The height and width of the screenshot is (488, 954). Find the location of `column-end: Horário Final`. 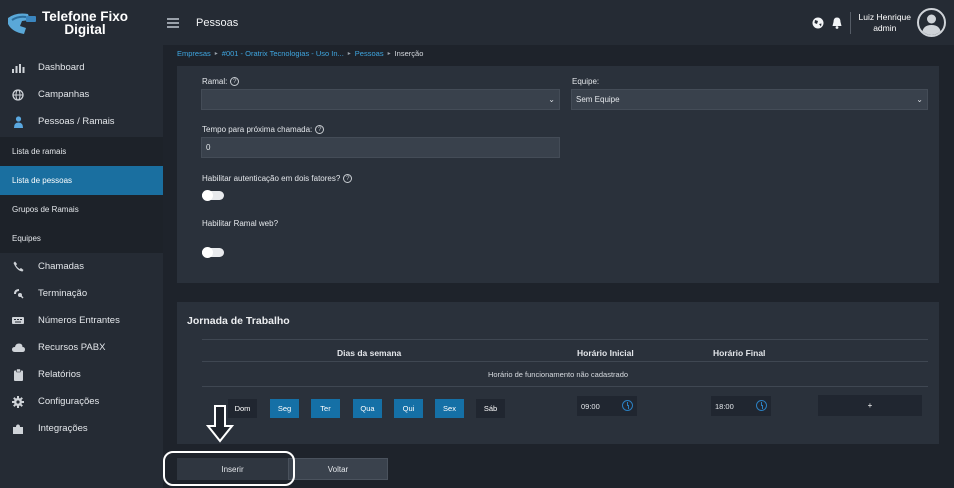

column-end: Horário Final is located at coordinates (739, 353).